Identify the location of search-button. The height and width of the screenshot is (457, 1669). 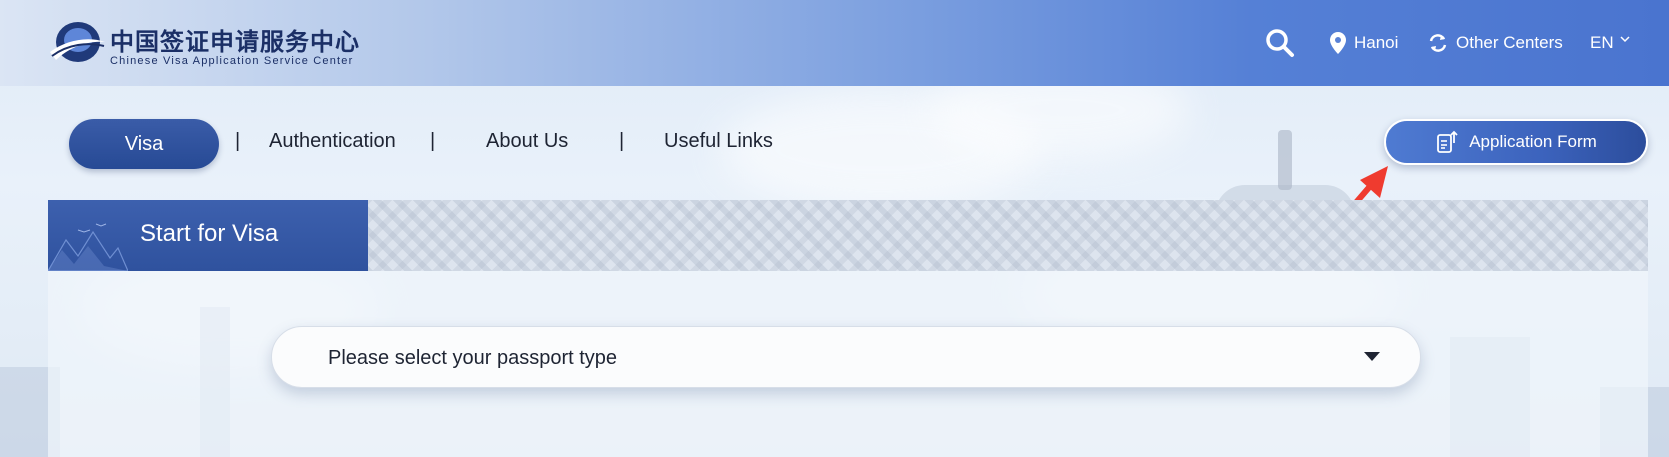
(1284, 43).